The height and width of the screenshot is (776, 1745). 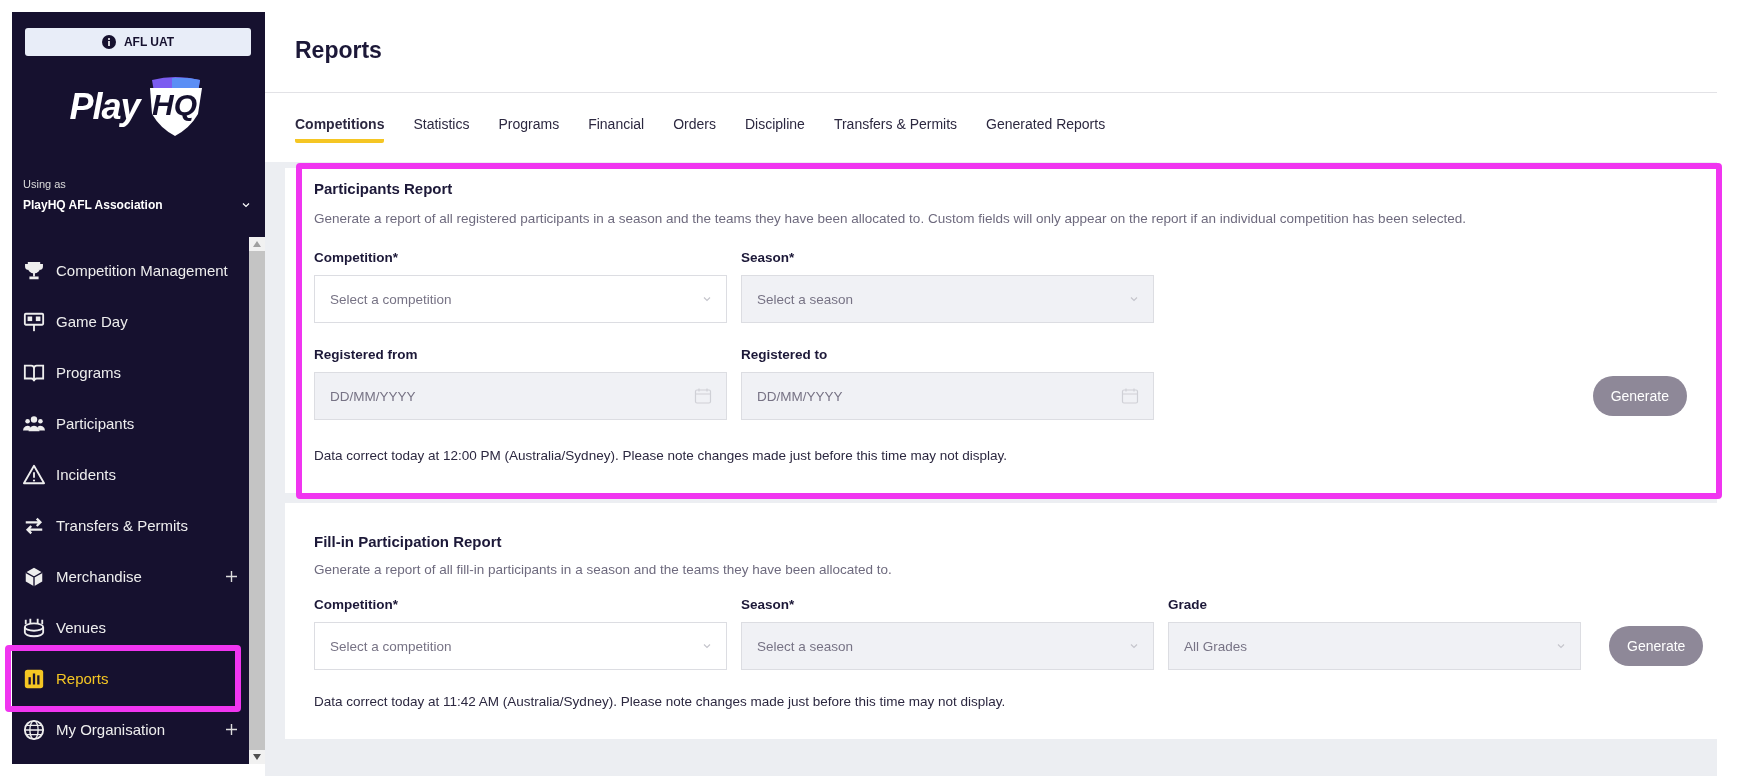 What do you see at coordinates (661, 455) in the screenshot?
I see `data-note: Data correct today at 12:00 PM (Australia/Sydney). Please note changes made just before this time may not display.` at bounding box center [661, 455].